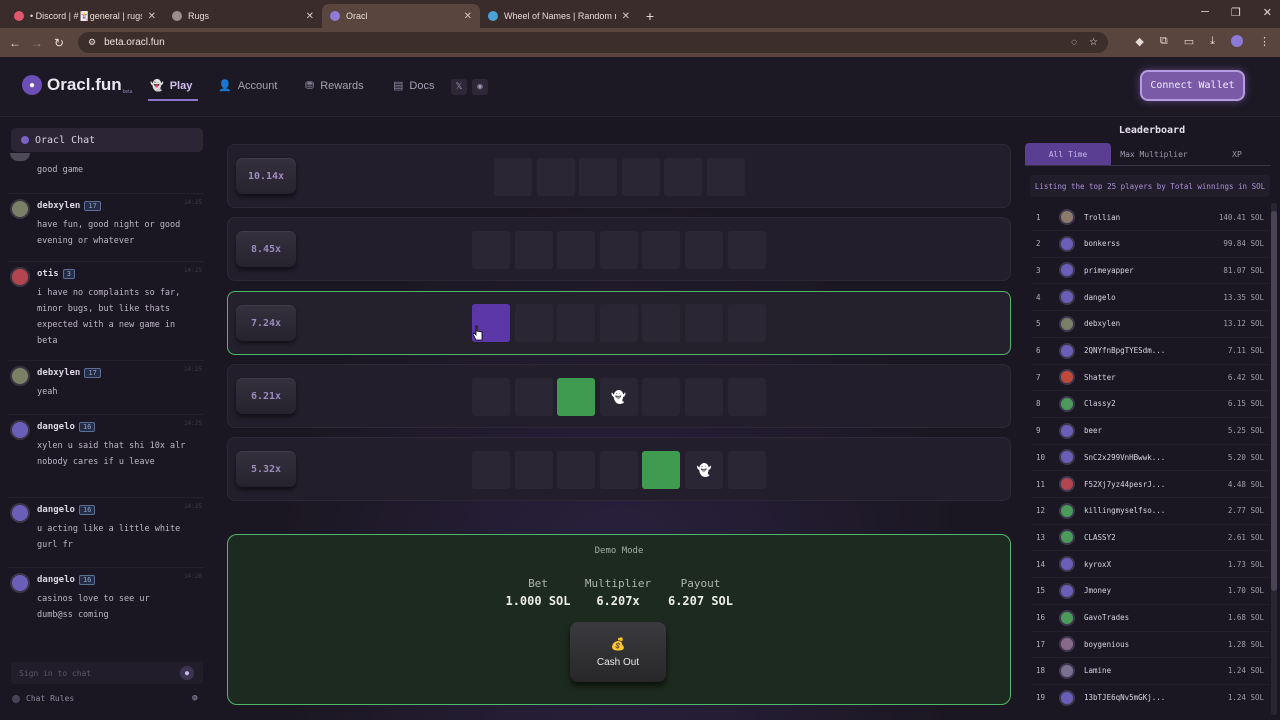 This screenshot has height=720, width=1280. Describe the element at coordinates (1164, 41) in the screenshot. I see `puzzle-icon: ⧉` at that location.